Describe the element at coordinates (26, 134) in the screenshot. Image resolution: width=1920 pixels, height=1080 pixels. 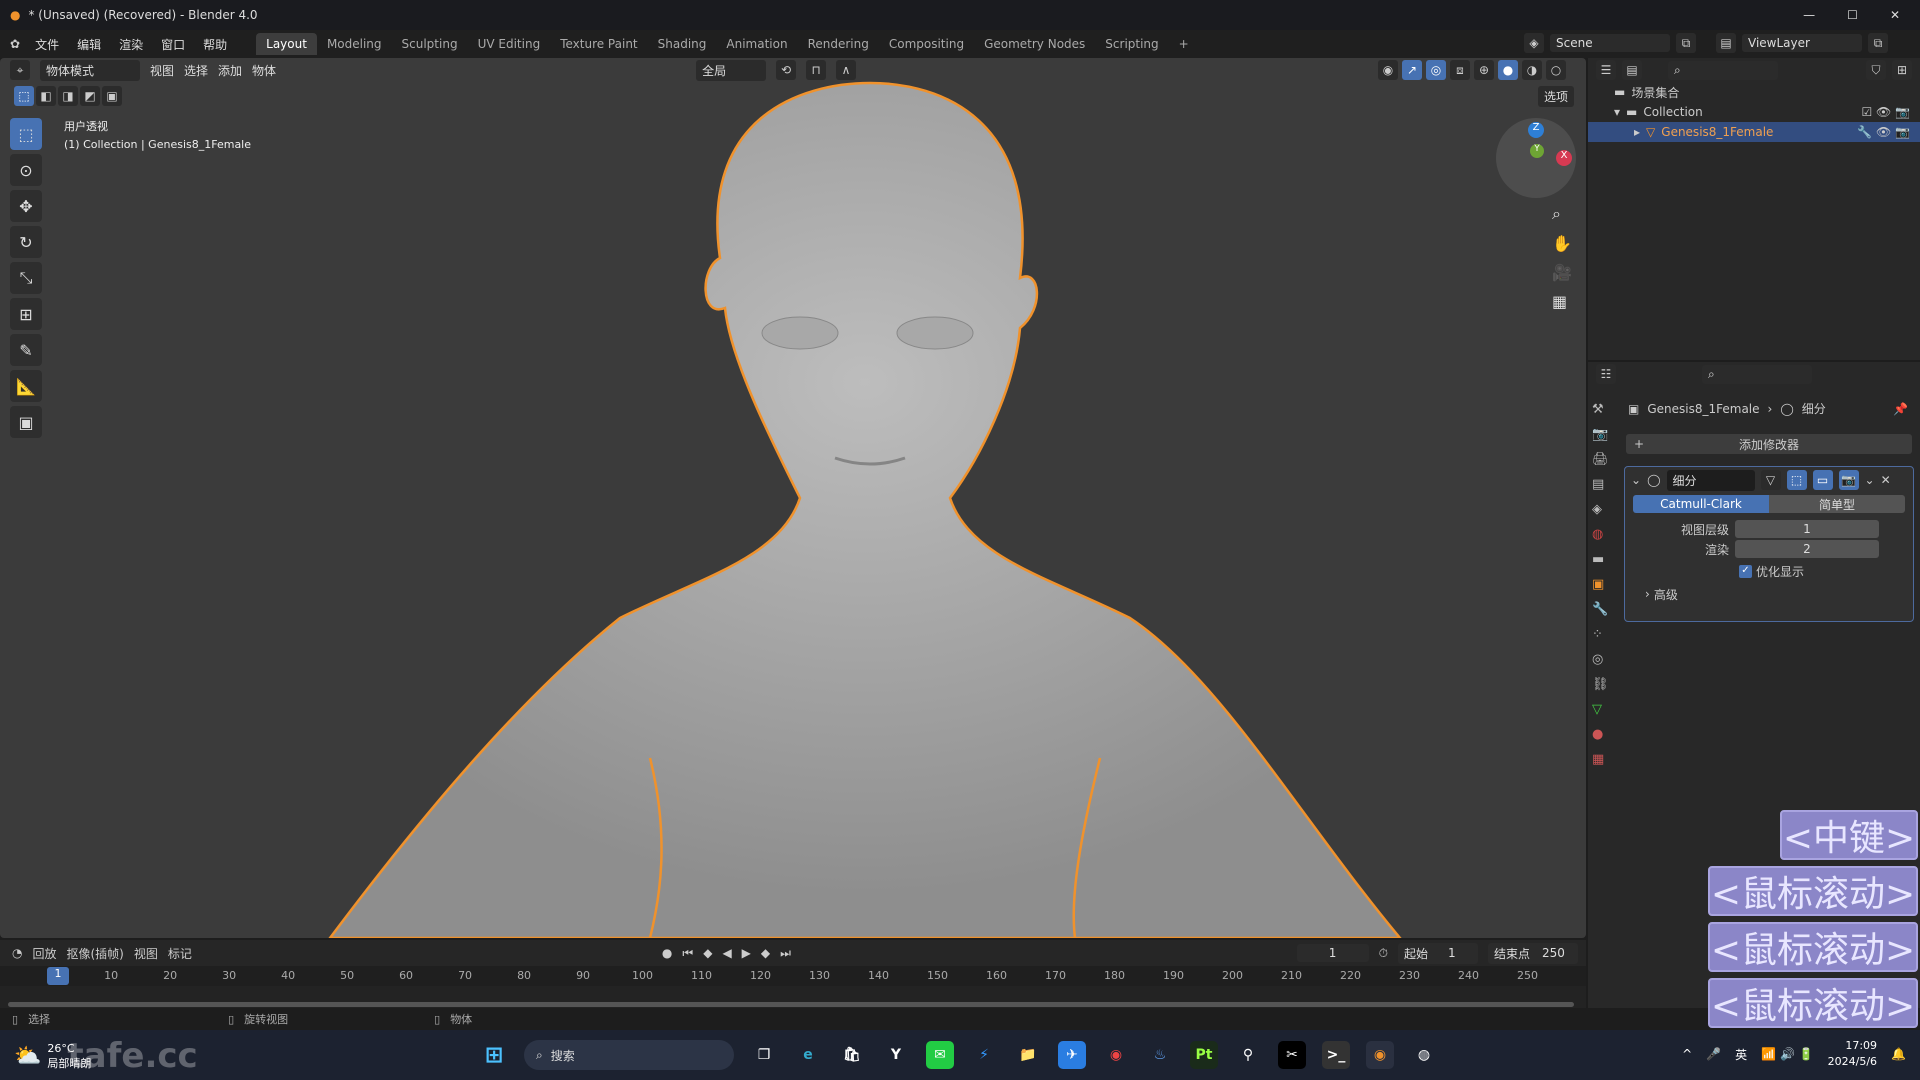
I see `select-box-tool-icon: ⬚` at that location.